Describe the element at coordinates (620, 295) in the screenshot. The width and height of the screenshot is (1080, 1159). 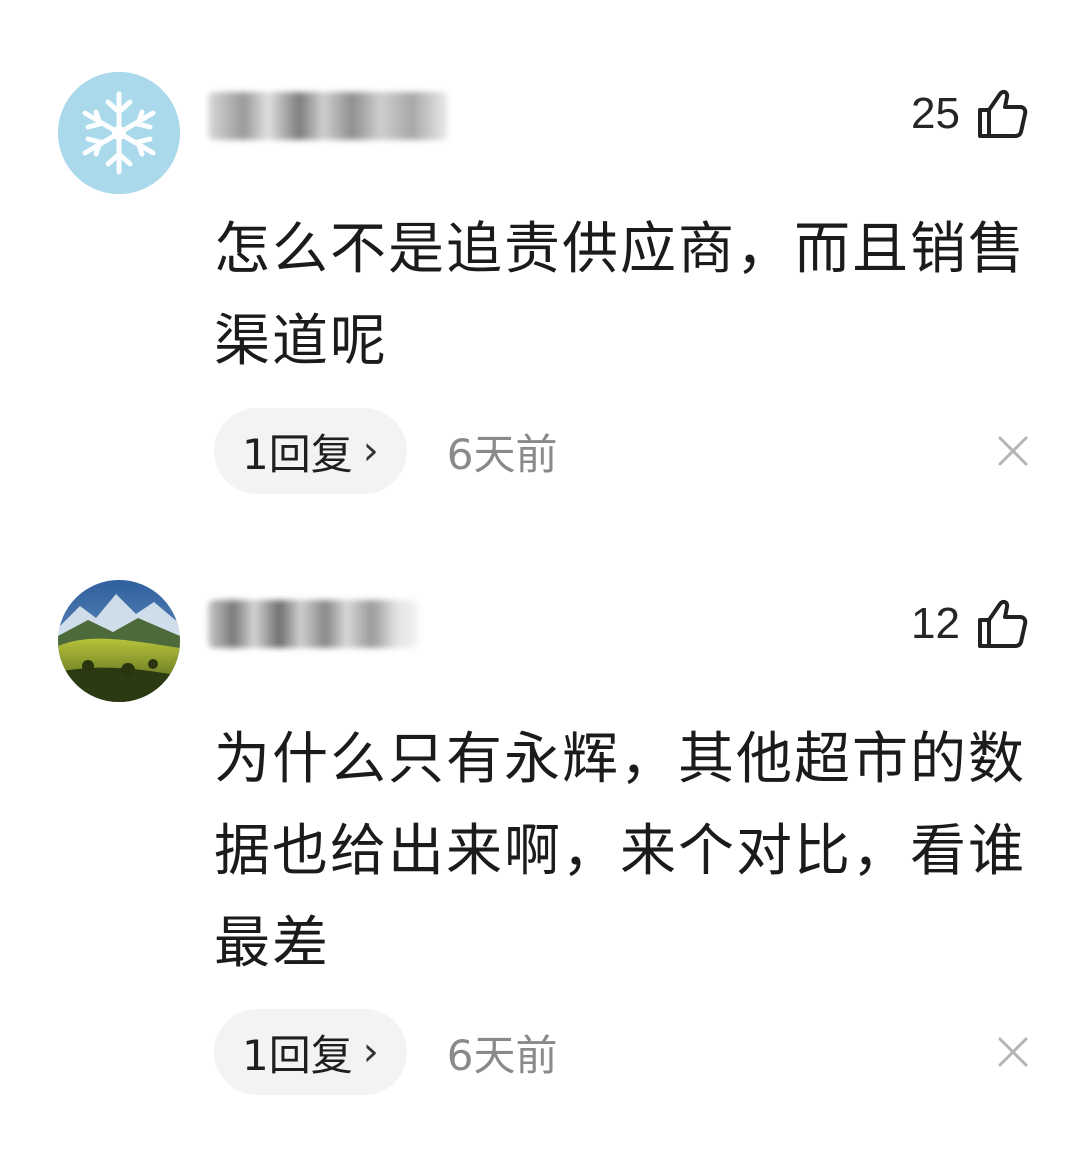
I see `comment-text: 怎么不是追责供应商，而且销售渠道呢` at that location.